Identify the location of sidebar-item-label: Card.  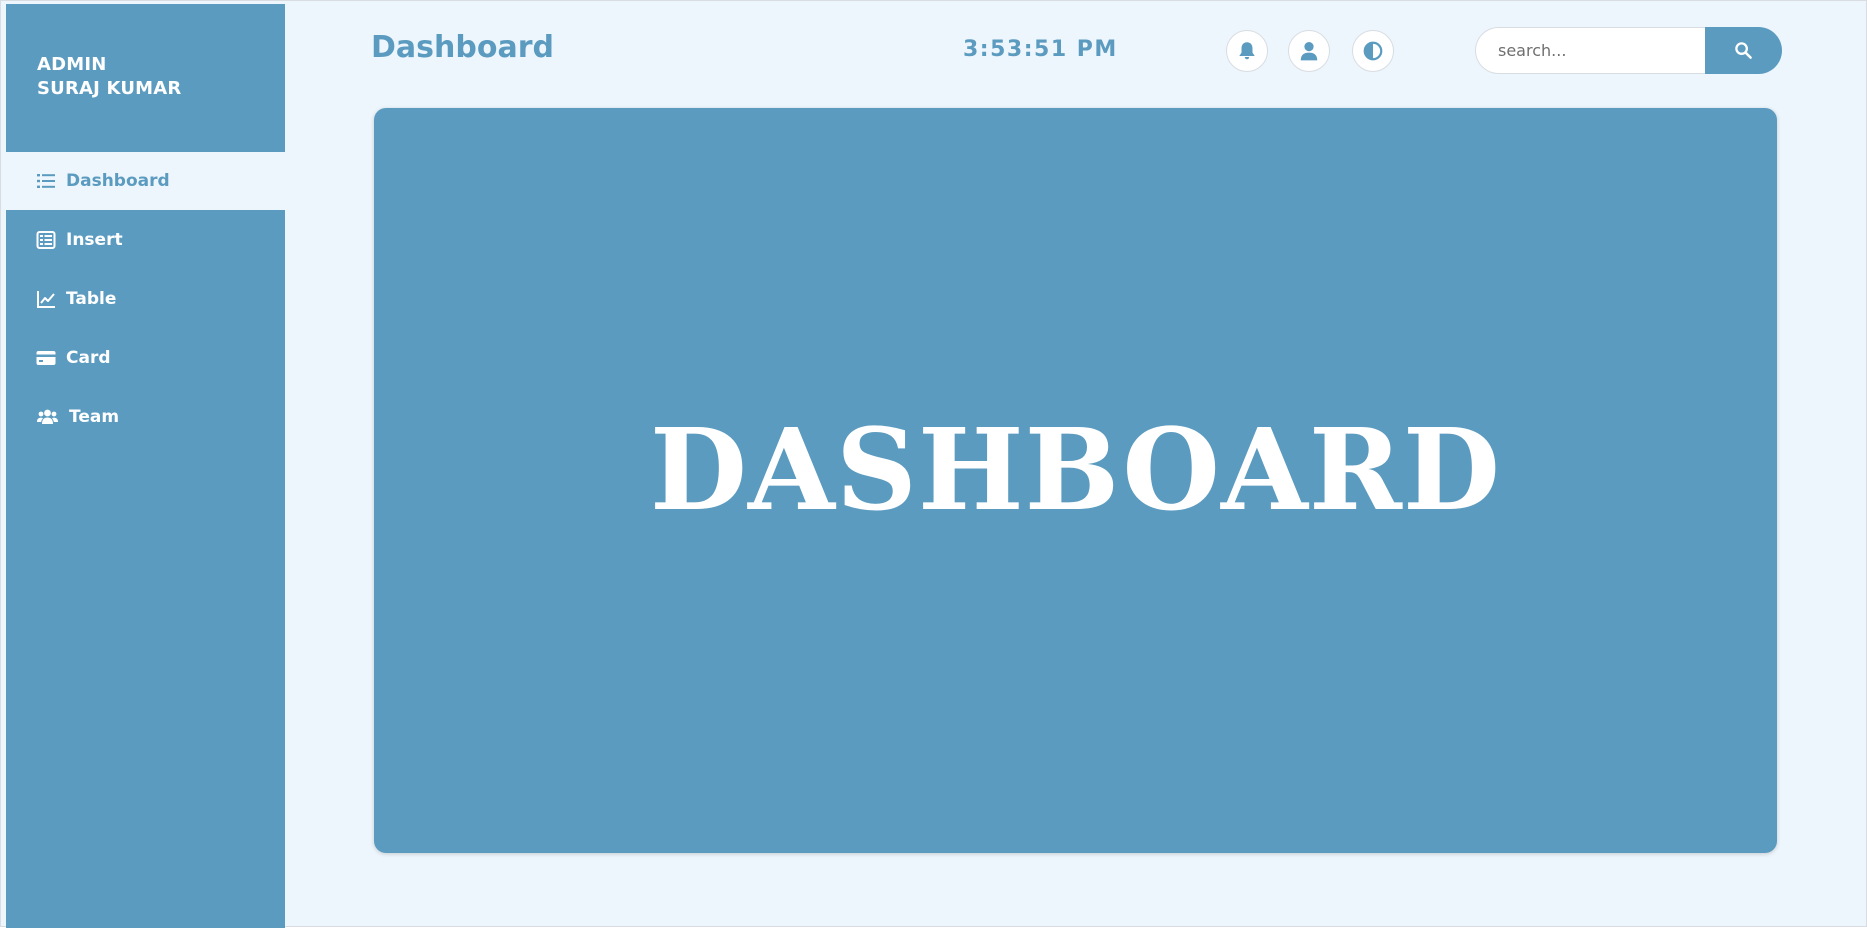
(88, 358).